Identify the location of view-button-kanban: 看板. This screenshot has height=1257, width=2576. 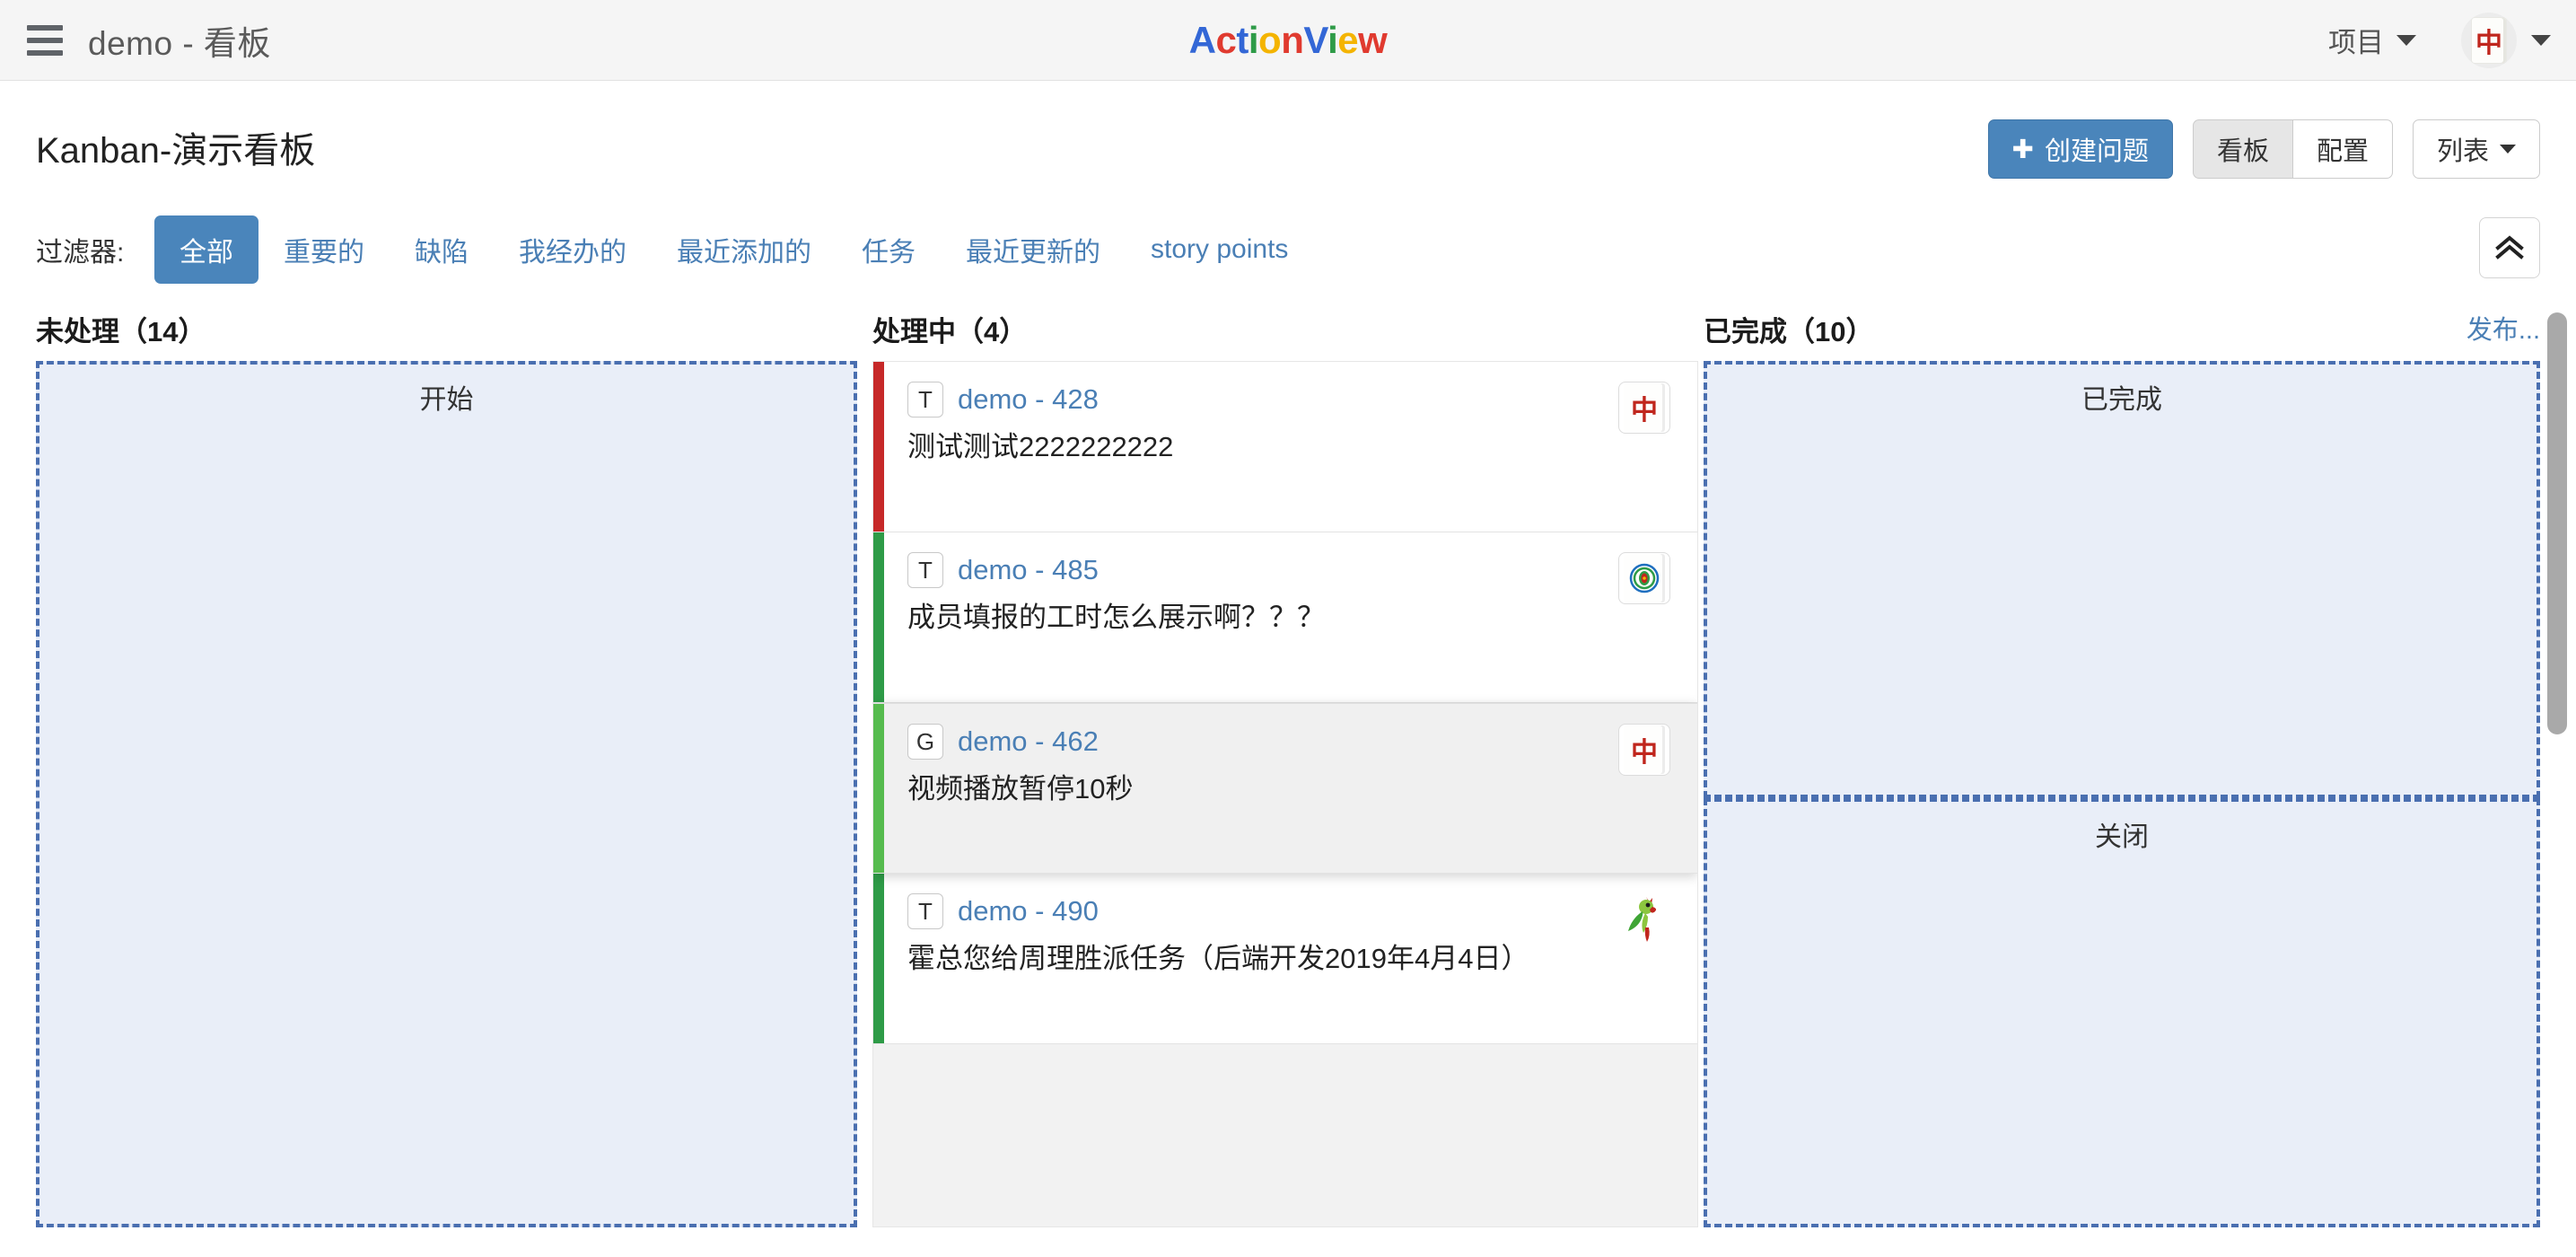
(2242, 149).